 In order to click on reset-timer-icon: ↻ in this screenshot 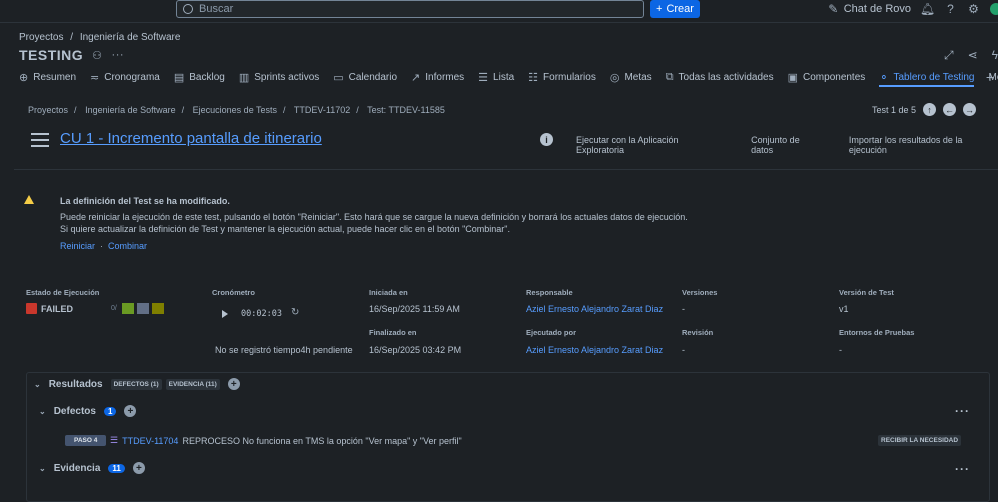, I will do `click(295, 312)`.